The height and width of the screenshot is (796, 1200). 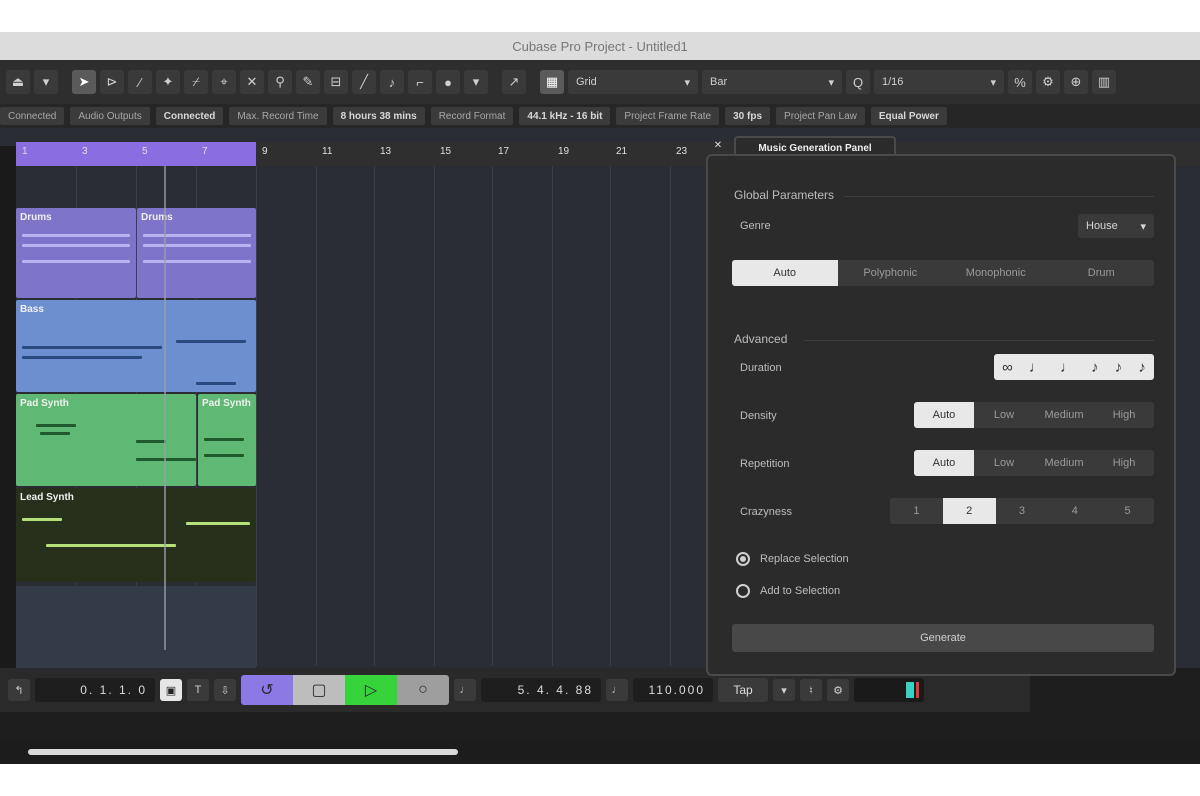 What do you see at coordinates (1004, 415) in the screenshot?
I see `density-low: Low` at bounding box center [1004, 415].